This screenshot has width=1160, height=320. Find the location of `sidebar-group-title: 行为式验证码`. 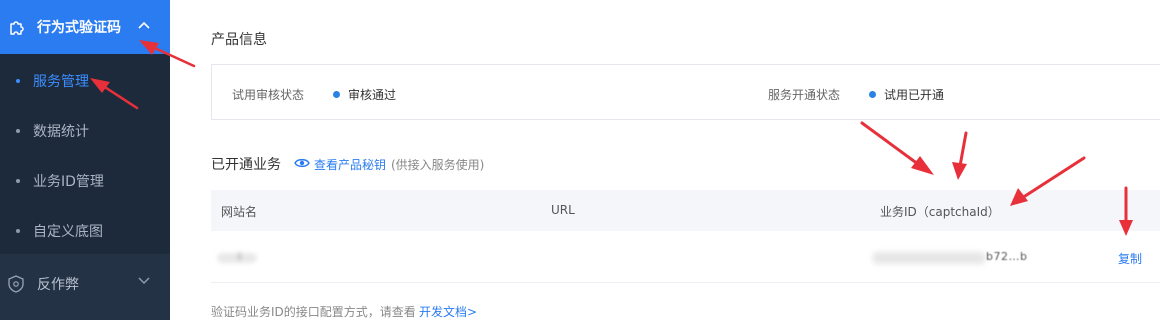

sidebar-group-title: 行为式验证码 is located at coordinates (79, 28).